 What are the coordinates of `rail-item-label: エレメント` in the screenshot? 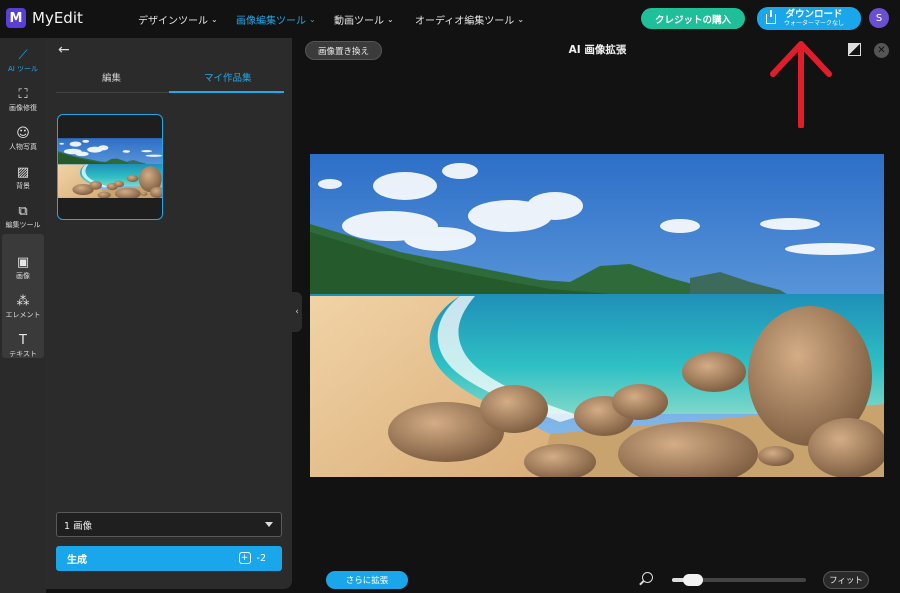 It's located at (23, 314).